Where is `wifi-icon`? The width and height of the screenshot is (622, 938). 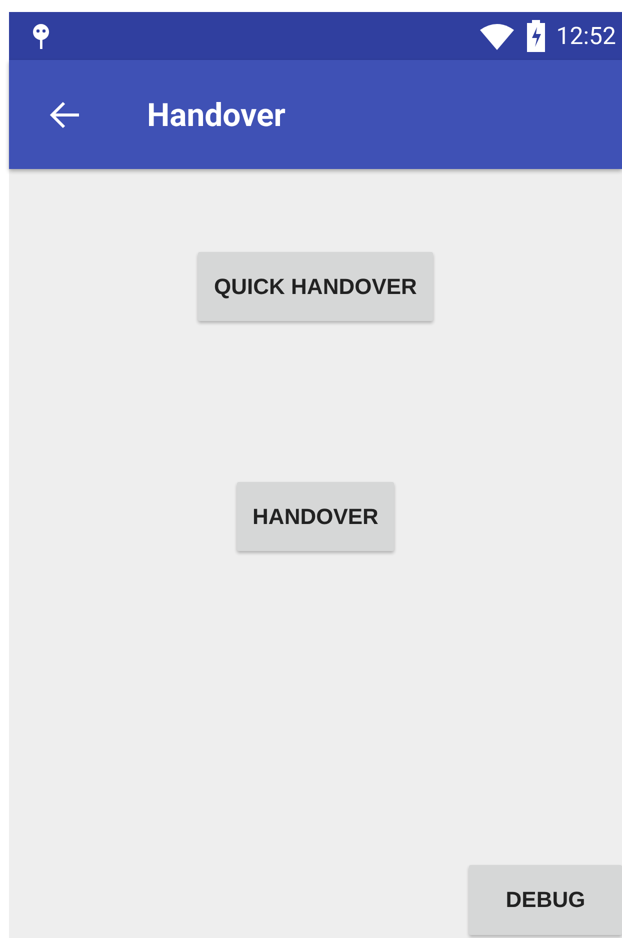
wifi-icon is located at coordinates (497, 36).